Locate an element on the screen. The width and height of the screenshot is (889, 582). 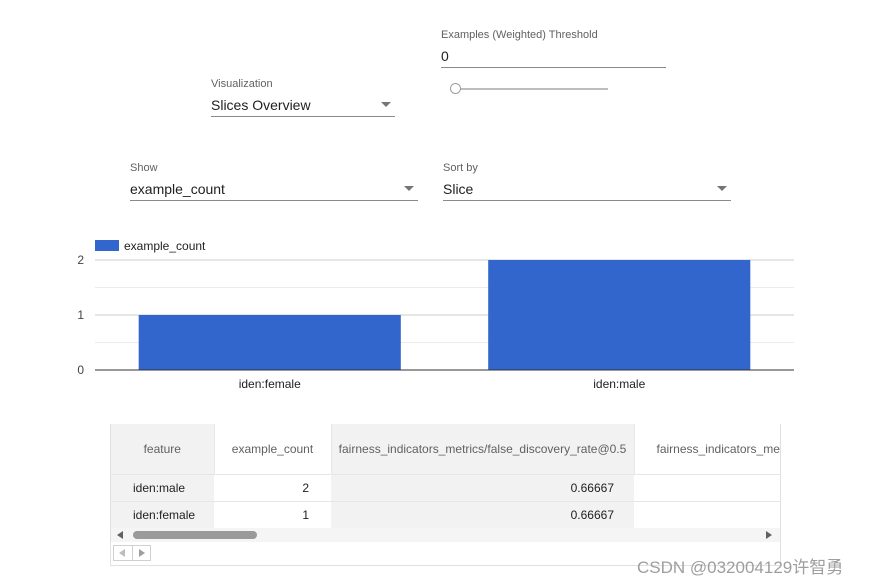
slider-track is located at coordinates (533, 89).